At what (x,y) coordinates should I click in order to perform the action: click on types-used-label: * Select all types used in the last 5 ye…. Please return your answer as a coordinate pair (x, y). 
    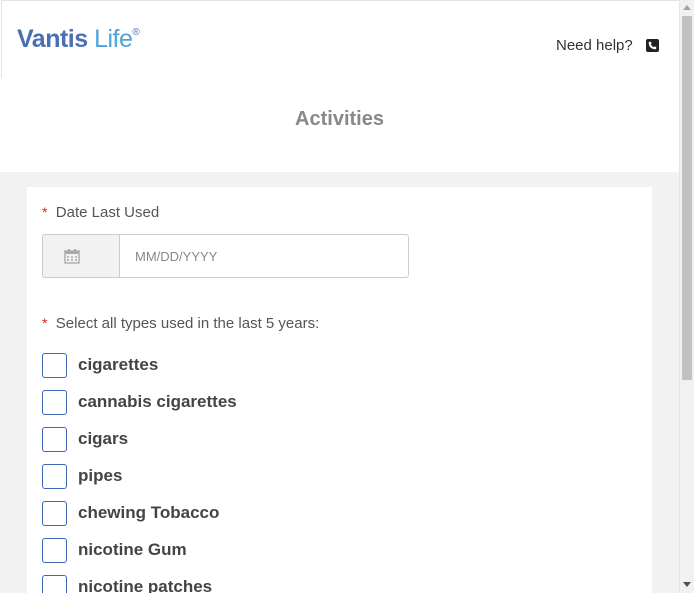
    Looking at the image, I should click on (180, 323).